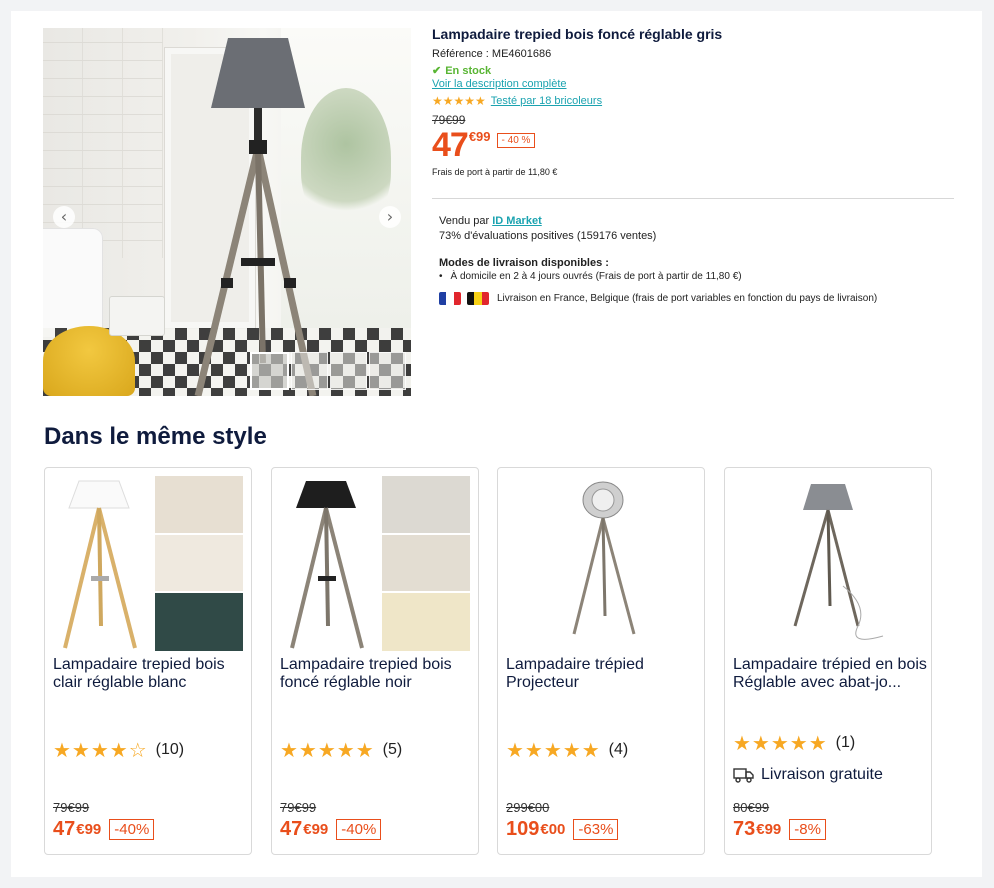 The height and width of the screenshot is (888, 994). Describe the element at coordinates (744, 829) in the screenshot. I see `price-main: 73` at that location.